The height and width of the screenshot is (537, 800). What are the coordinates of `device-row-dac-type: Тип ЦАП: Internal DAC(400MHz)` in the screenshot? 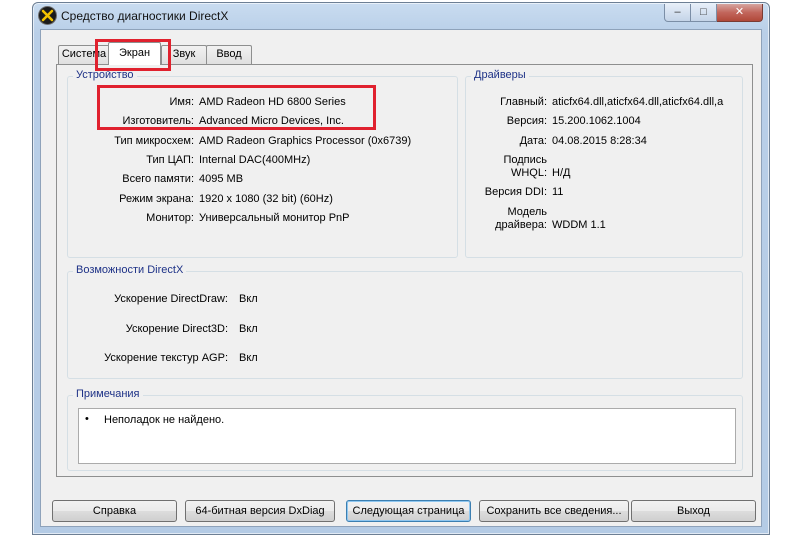 It's located at (262, 160).